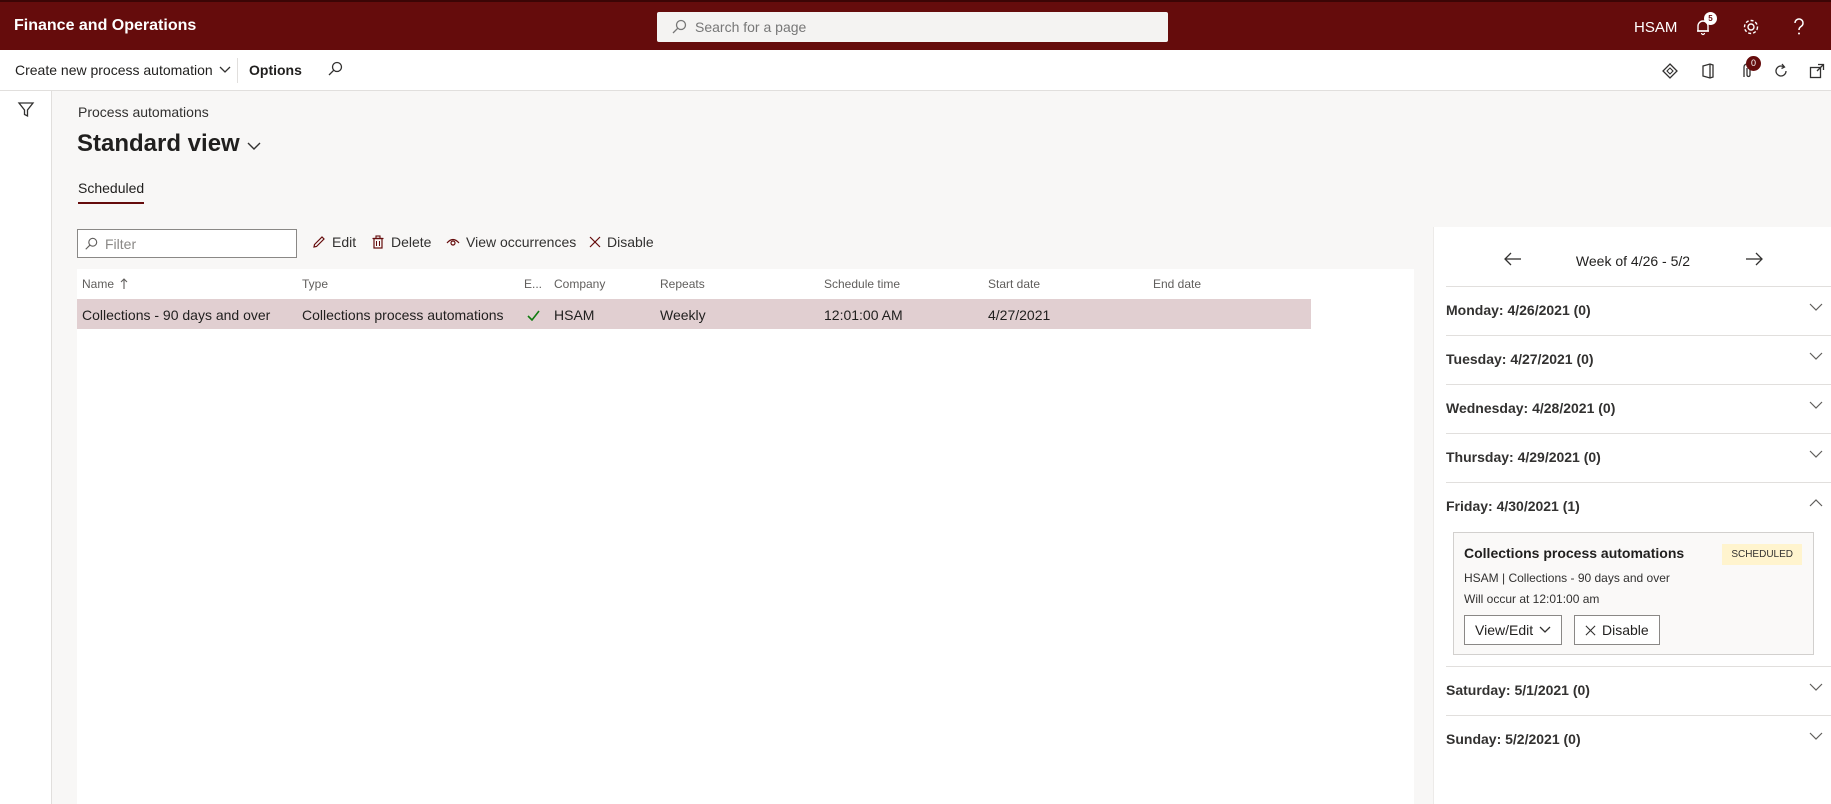 This screenshot has width=1831, height=804. Describe the element at coordinates (1655, 27) in the screenshot. I see `company-picker: HSAM` at that location.